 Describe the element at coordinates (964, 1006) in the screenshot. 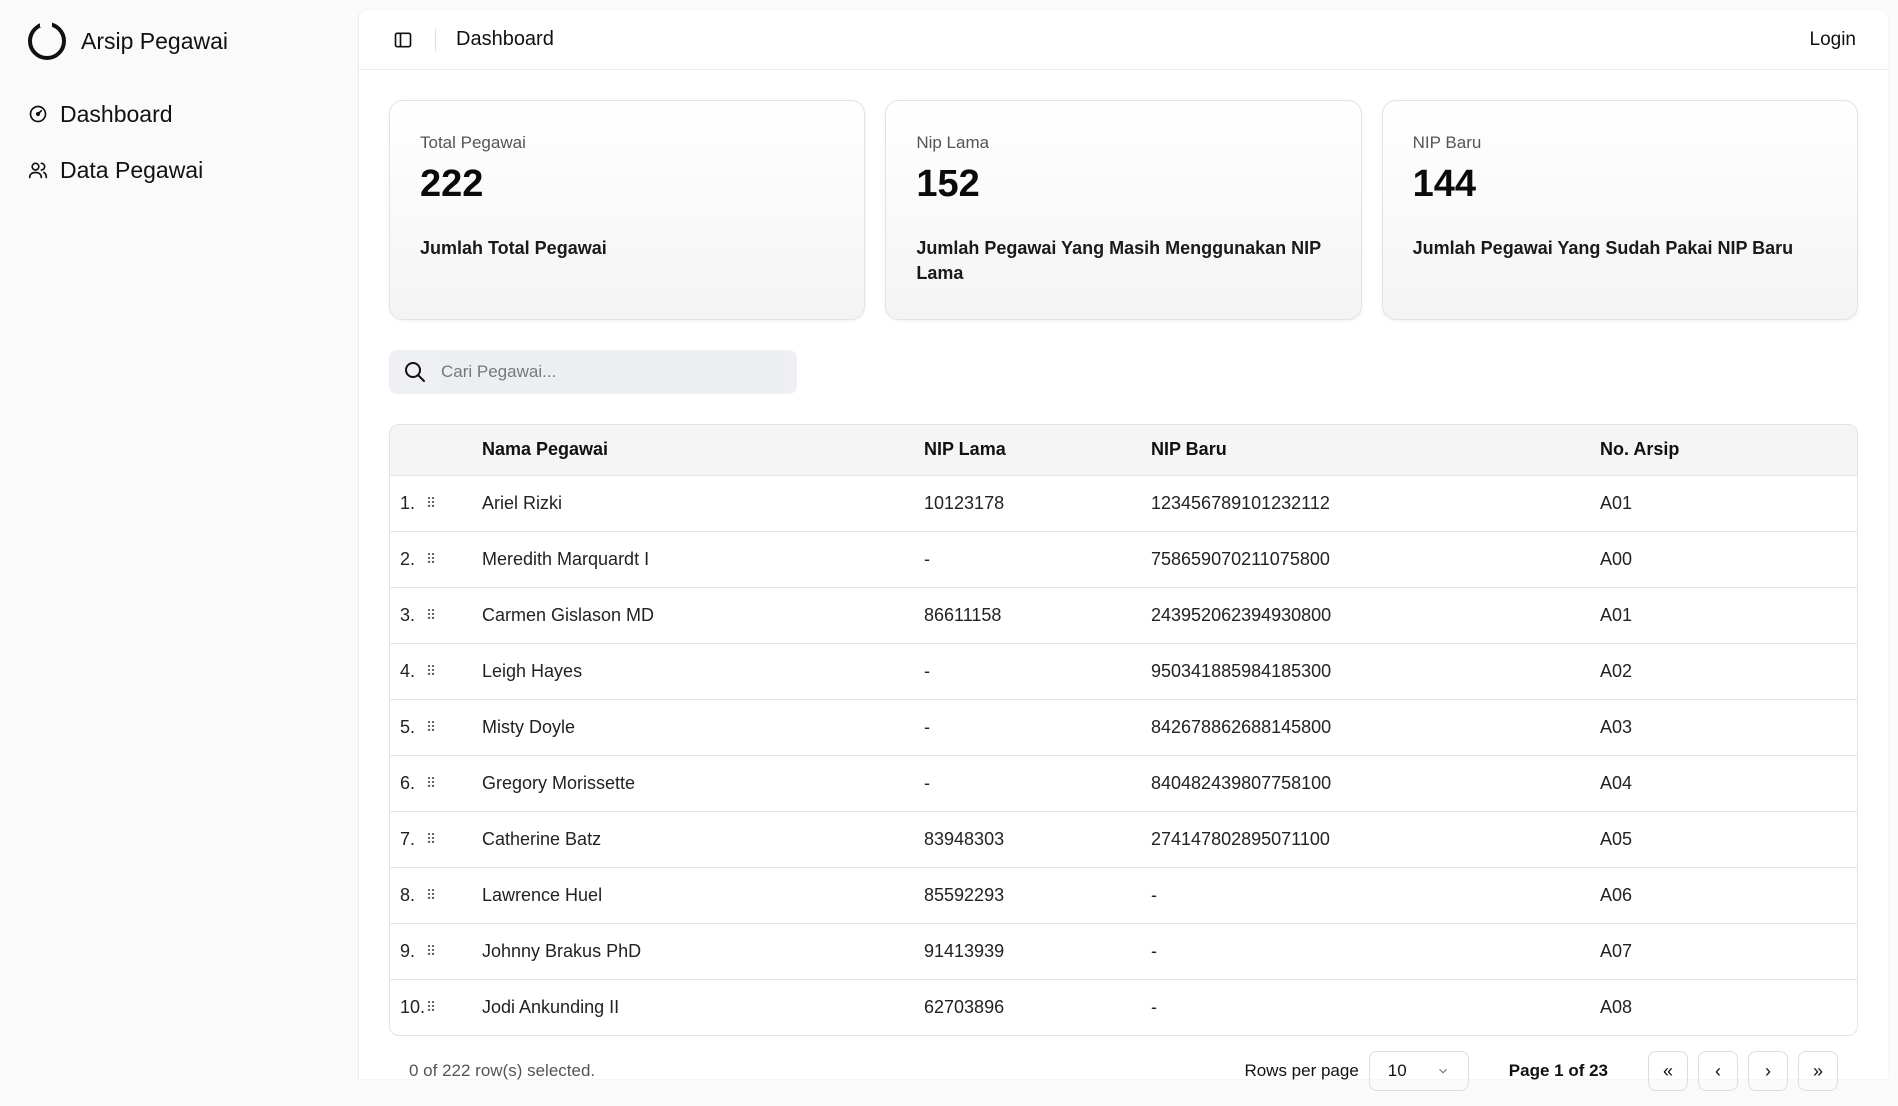

I see `nip-lama: 62703896` at that location.